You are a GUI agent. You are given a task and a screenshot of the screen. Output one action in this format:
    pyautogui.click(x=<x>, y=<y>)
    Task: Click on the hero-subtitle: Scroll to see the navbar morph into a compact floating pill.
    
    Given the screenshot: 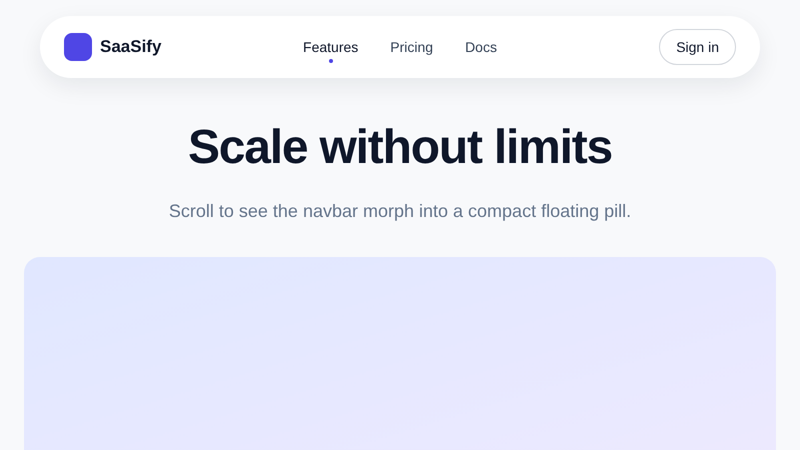 What is the action you would take?
    pyautogui.click(x=400, y=211)
    